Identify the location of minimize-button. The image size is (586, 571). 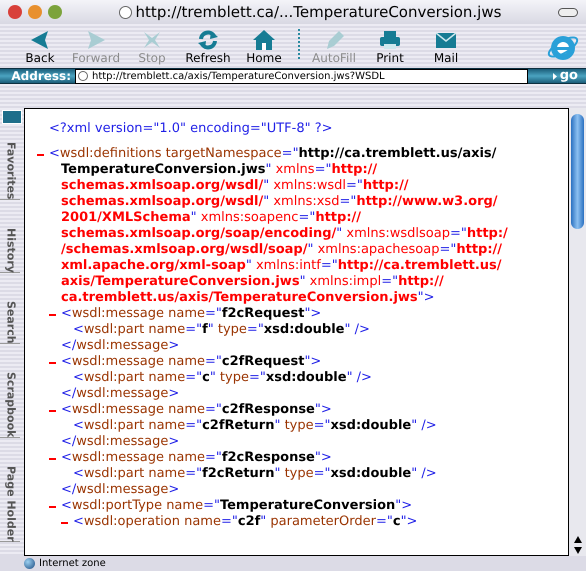
(35, 12).